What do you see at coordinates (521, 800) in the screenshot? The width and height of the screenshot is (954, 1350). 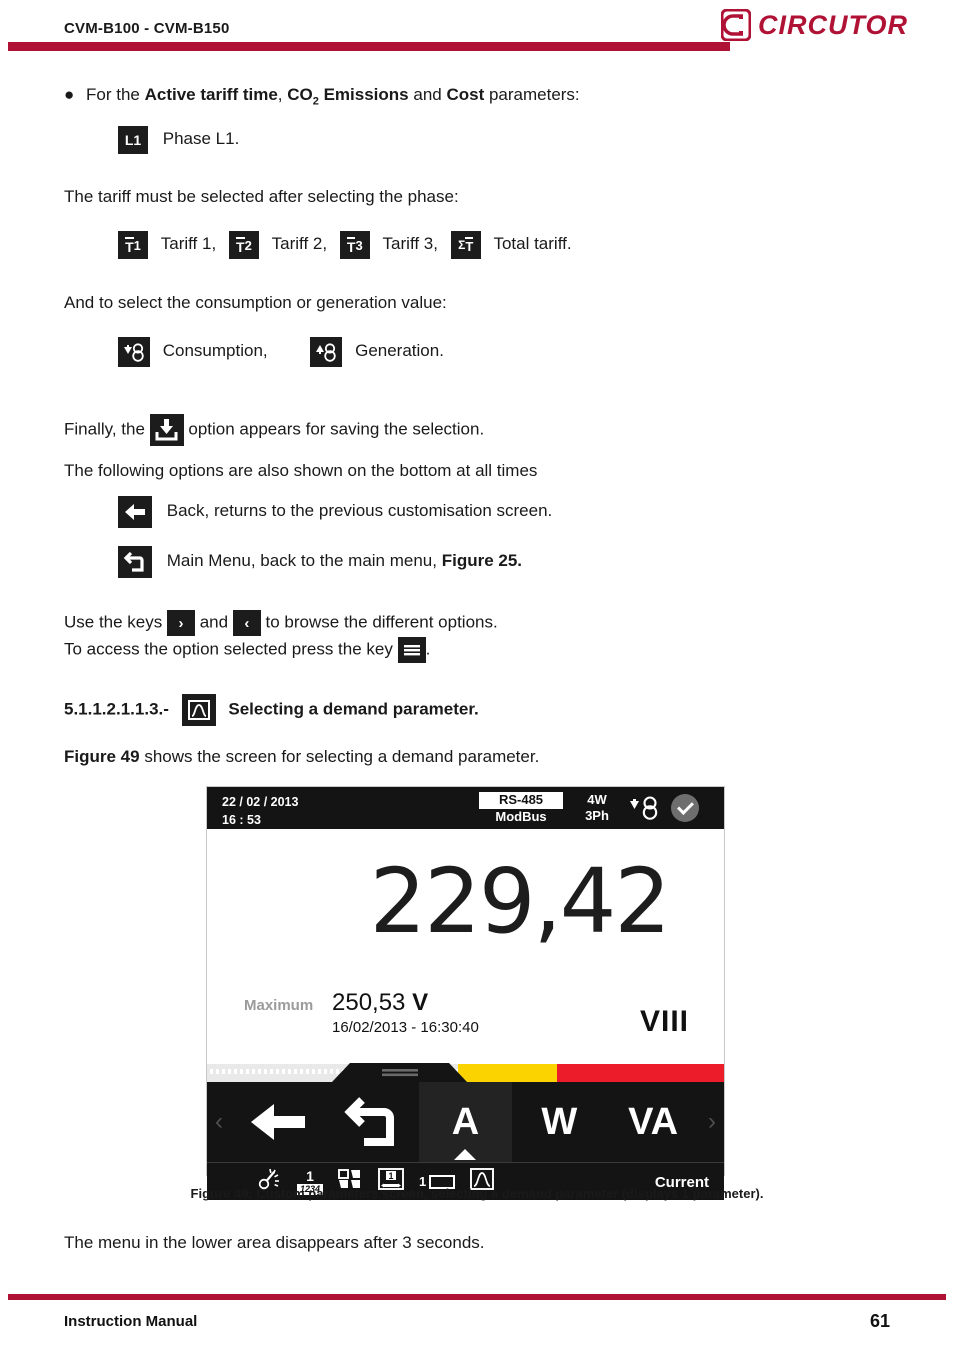 I see `status-comm-interface: RS-485` at bounding box center [521, 800].